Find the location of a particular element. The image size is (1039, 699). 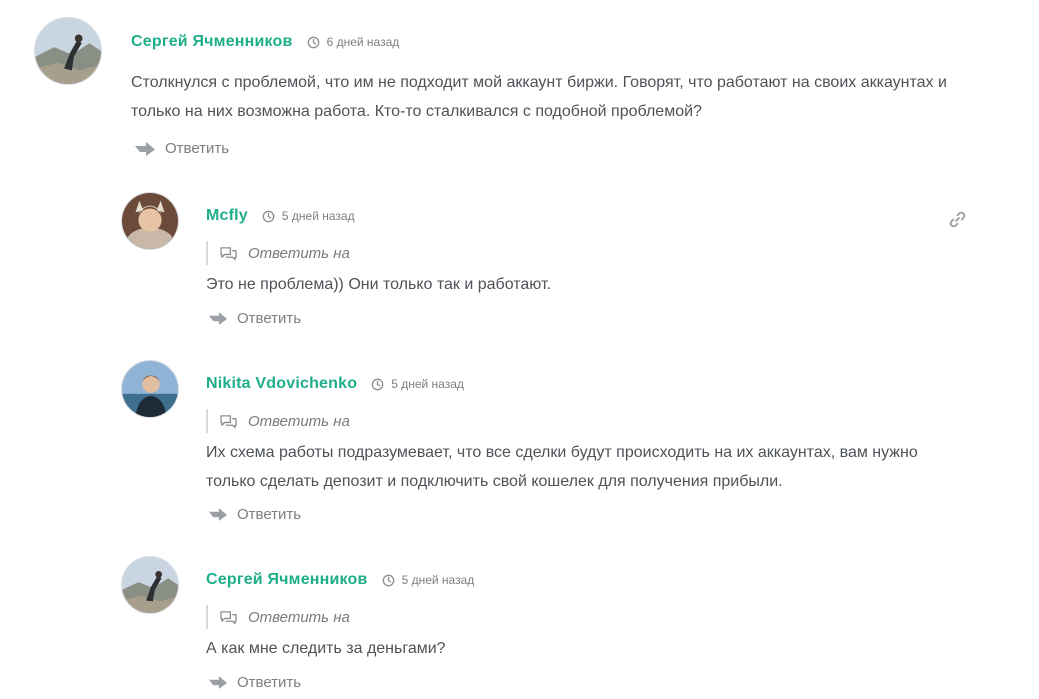

reply-button: Ответить is located at coordinates (254, 682).